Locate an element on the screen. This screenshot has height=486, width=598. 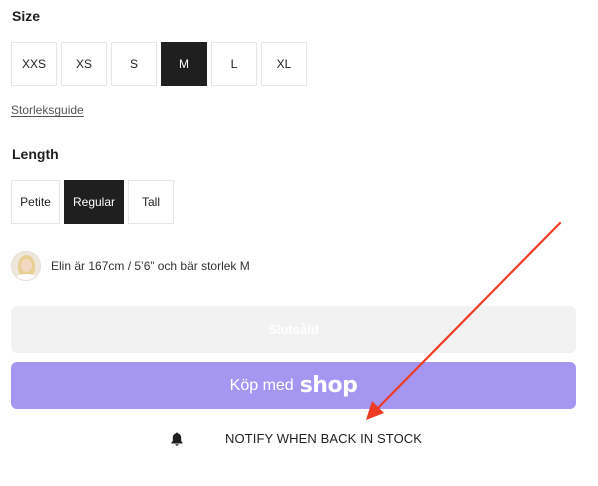
length-option-tall: Tall is located at coordinates (151, 202).